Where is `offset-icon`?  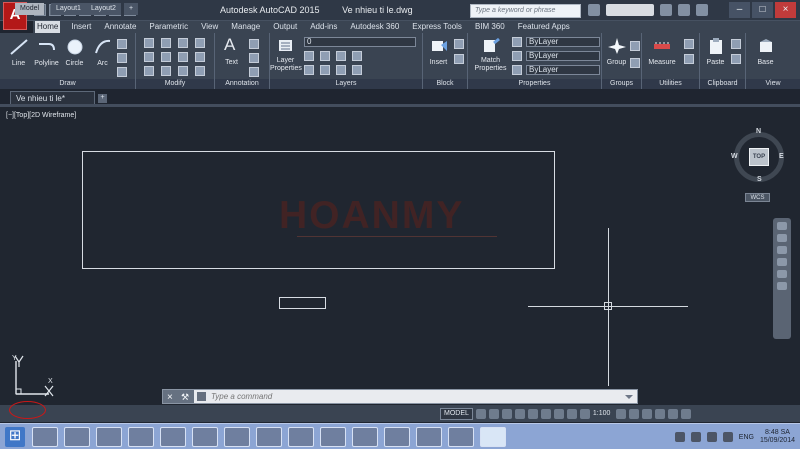
offset-icon is located at coordinates (200, 71).